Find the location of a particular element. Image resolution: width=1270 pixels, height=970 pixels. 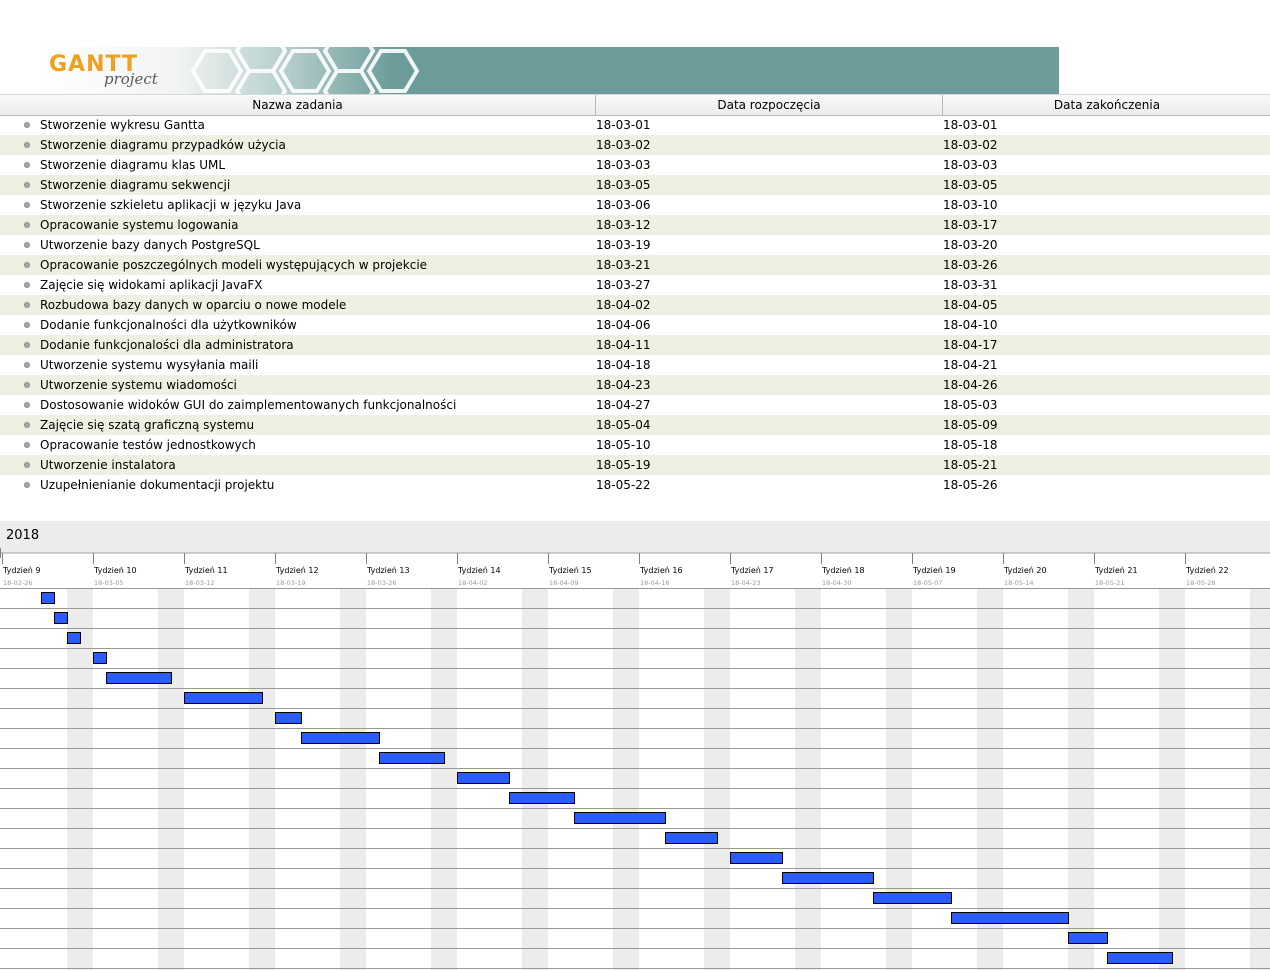

week-date-label: 18-03-19 is located at coordinates (291, 583).